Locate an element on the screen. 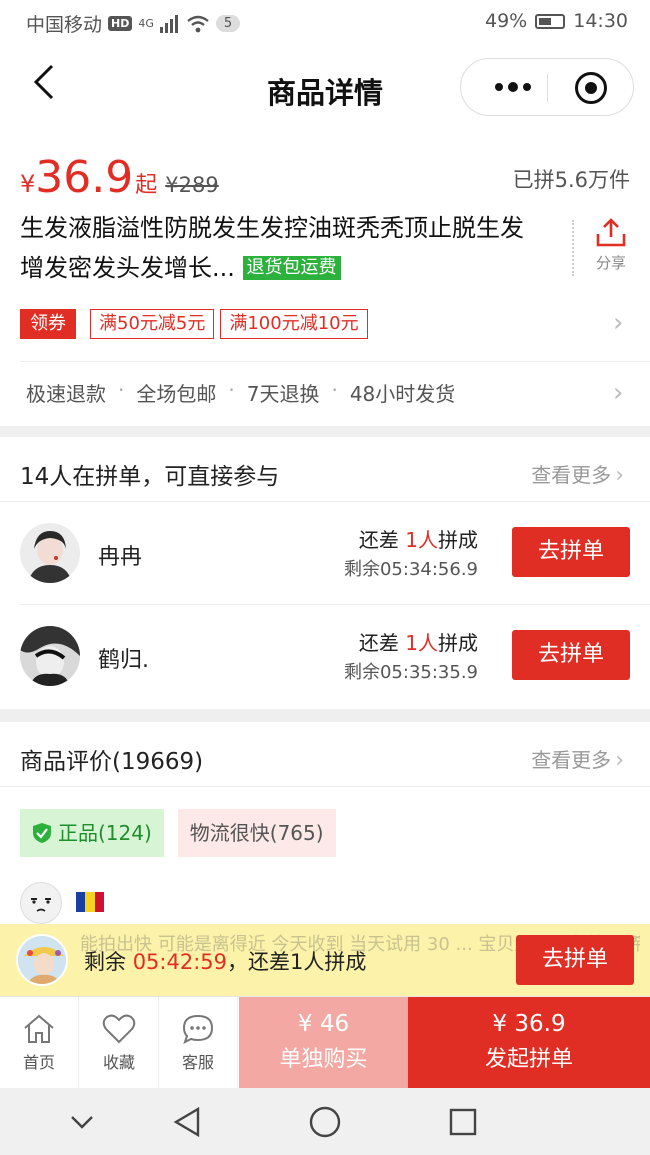  share-divider is located at coordinates (573, 248).